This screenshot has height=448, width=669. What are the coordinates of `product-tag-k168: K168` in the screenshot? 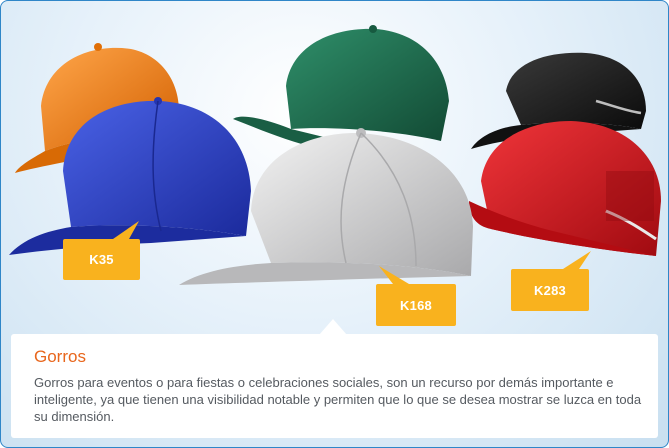 It's located at (416, 305).